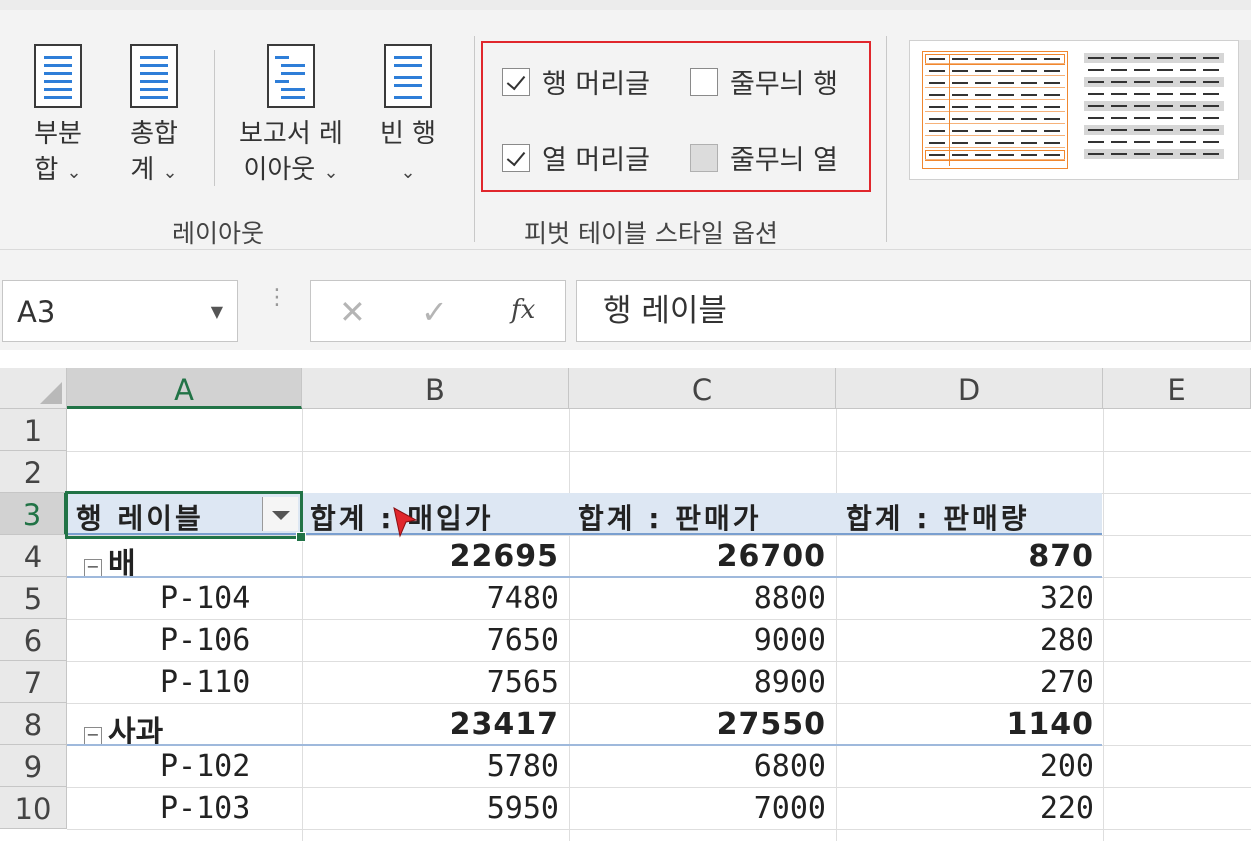  I want to click on column-headers-label: 열 머리글, so click(596, 160).